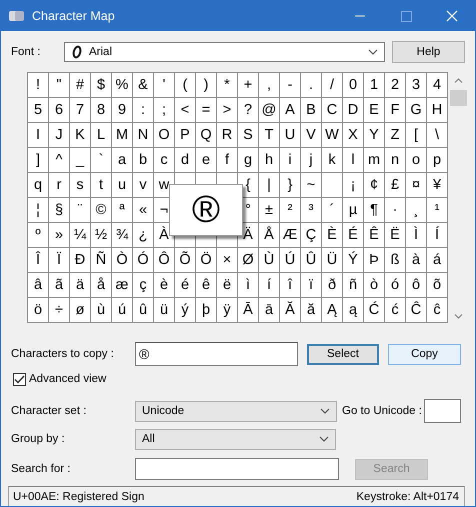 The height and width of the screenshot is (507, 476). Describe the element at coordinates (164, 160) in the screenshot. I see `character-cell: c` at that location.